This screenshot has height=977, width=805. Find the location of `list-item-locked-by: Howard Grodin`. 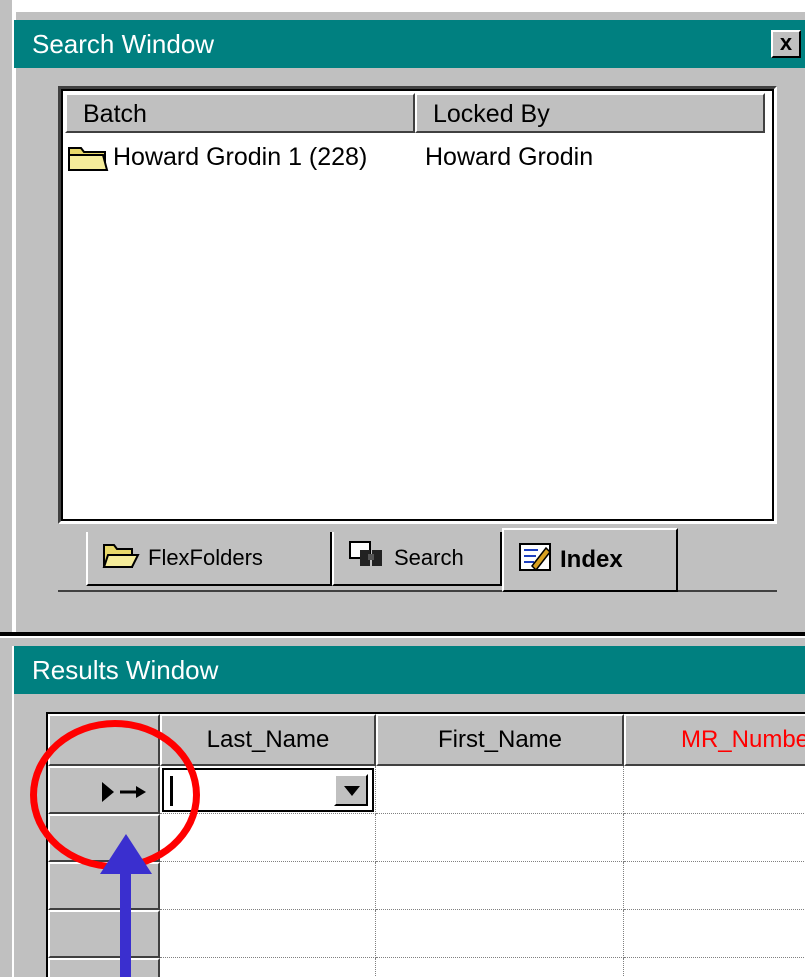

list-item-locked-by: Howard Grodin is located at coordinates (509, 156).